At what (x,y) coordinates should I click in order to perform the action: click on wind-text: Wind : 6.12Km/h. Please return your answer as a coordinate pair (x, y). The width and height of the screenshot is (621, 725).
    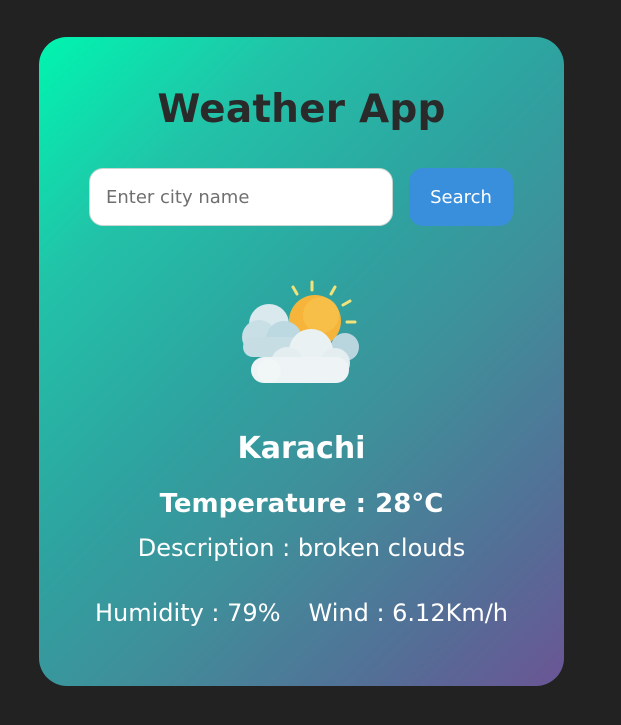
    Looking at the image, I should click on (408, 613).